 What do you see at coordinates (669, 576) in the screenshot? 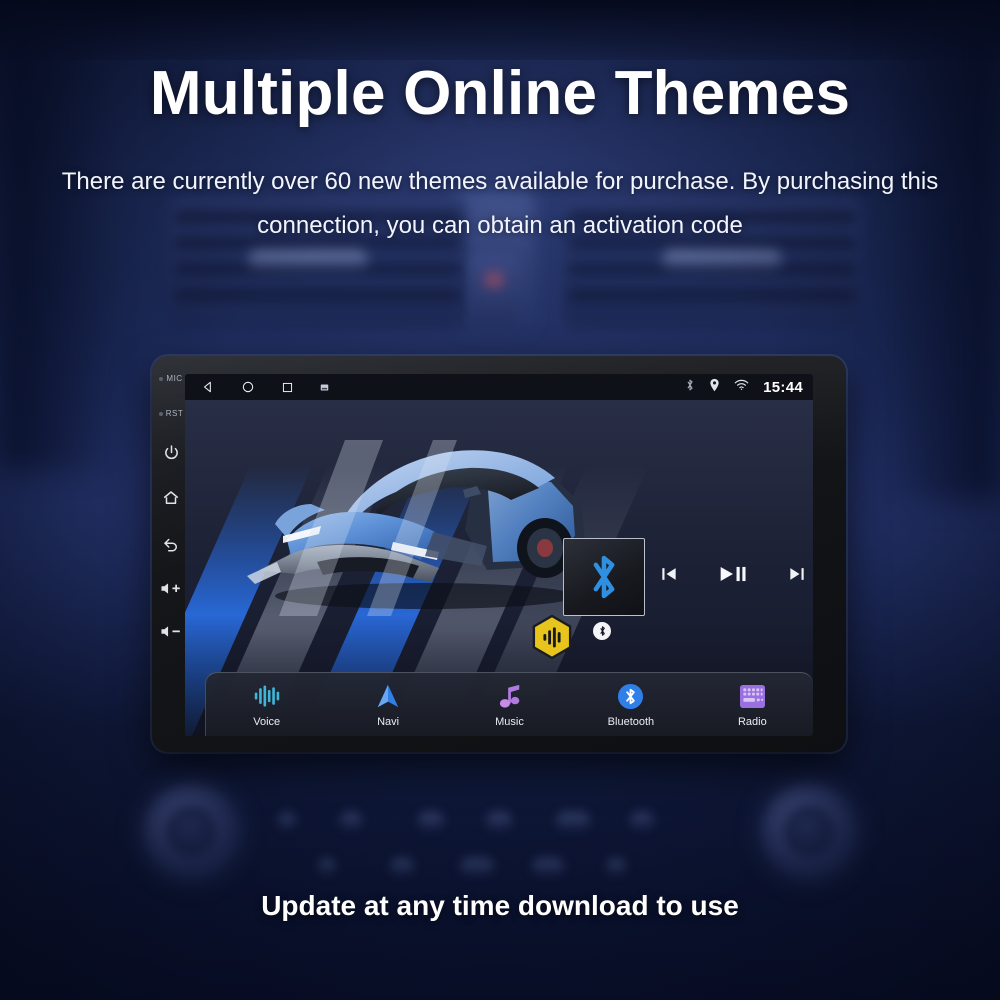
I see `previous-track-button` at bounding box center [669, 576].